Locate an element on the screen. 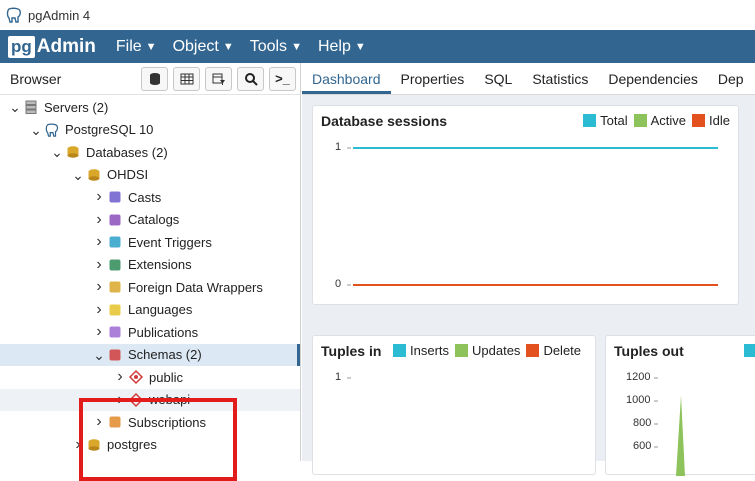 The width and height of the screenshot is (755, 481). tree-node-event-triggers: › Event Triggers is located at coordinates (150, 242).